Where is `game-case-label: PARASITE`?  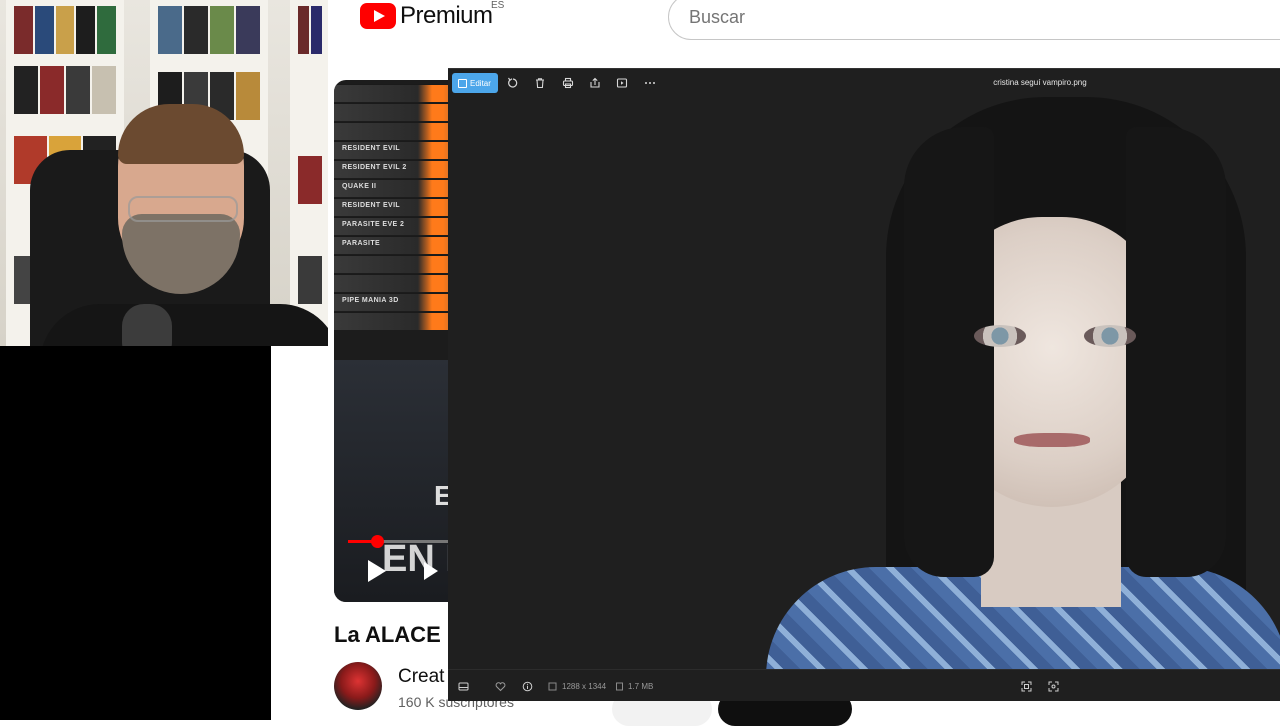 game-case-label: PARASITE is located at coordinates (361, 243).